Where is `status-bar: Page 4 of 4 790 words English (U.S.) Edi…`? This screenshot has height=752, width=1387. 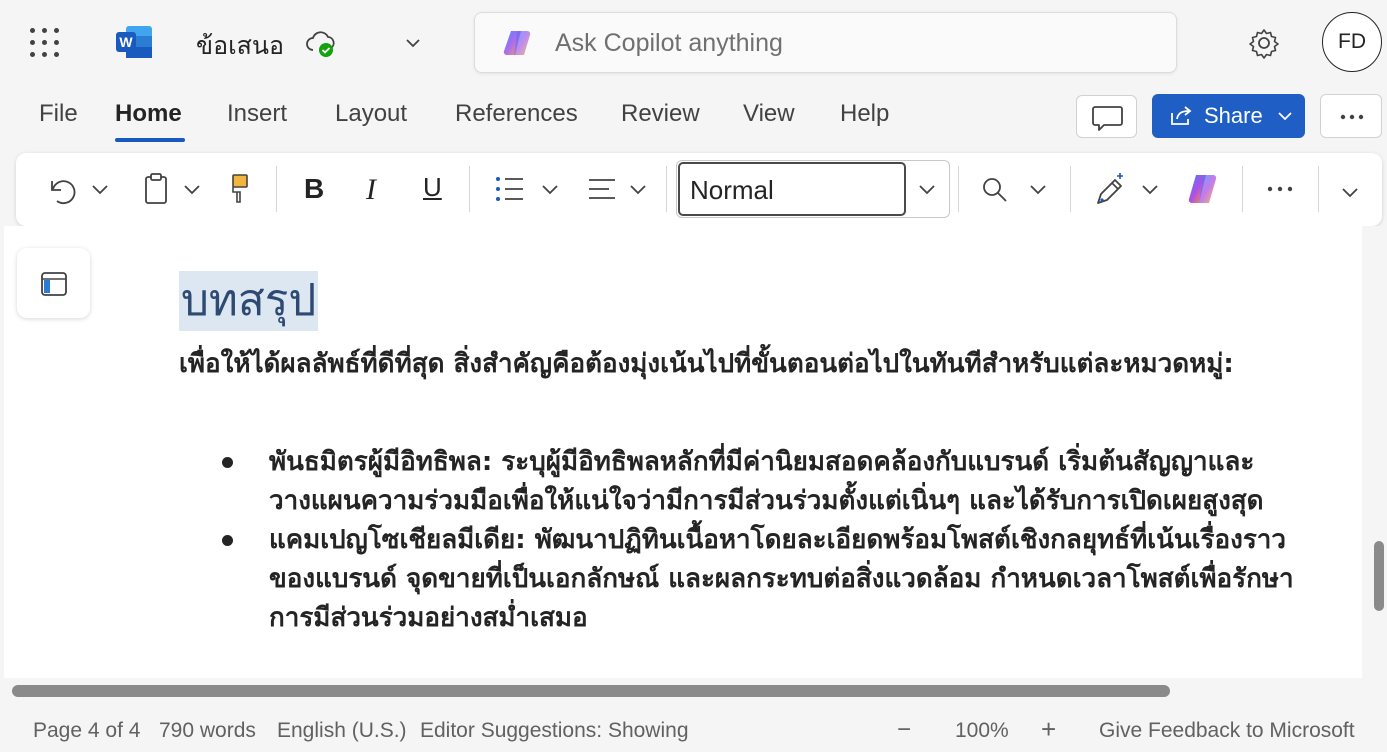
status-bar: Page 4 of 4 790 words English (U.S.) Edi… is located at coordinates (693, 730).